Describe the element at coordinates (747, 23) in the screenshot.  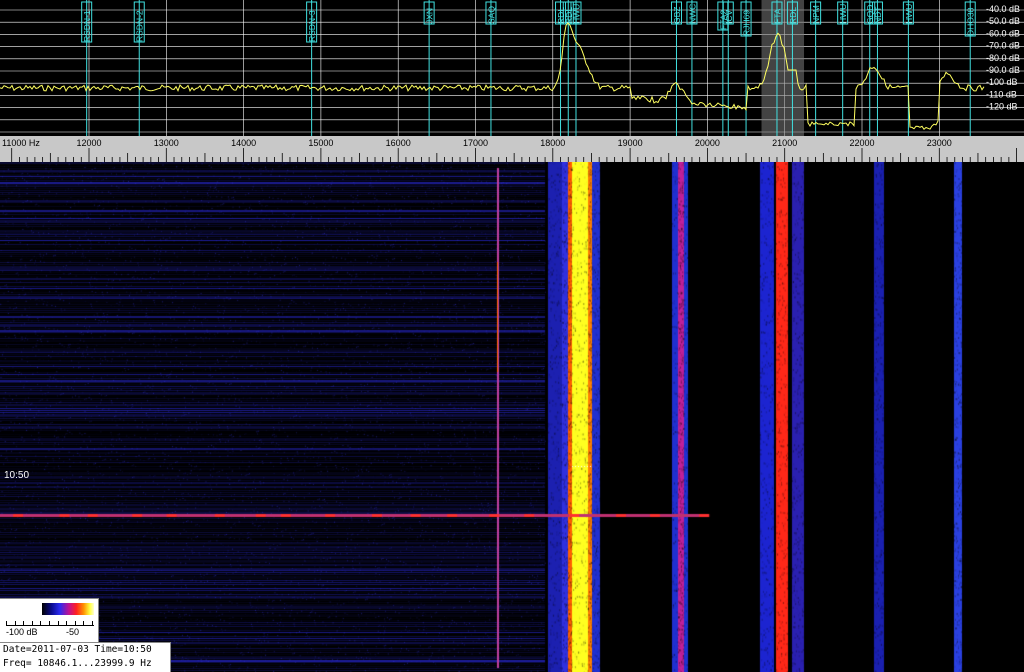
I see `svg-text: RJH69` at that location.